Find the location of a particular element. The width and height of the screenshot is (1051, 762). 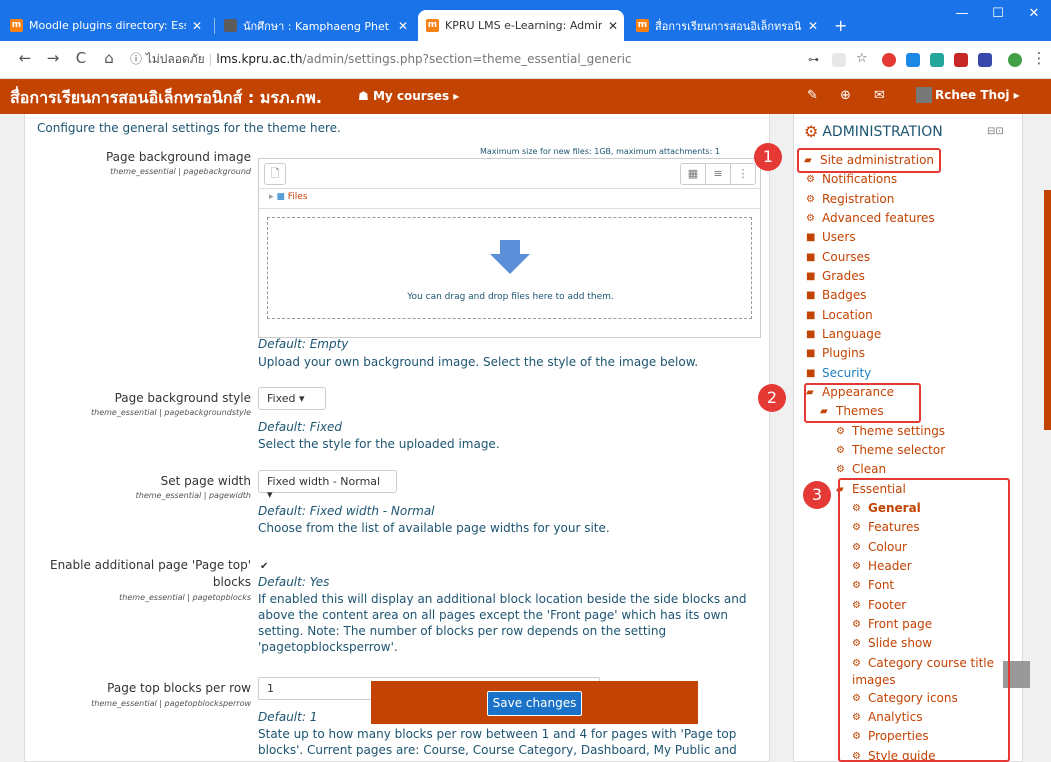

notifications-icon: ⊕ is located at coordinates (845, 95).